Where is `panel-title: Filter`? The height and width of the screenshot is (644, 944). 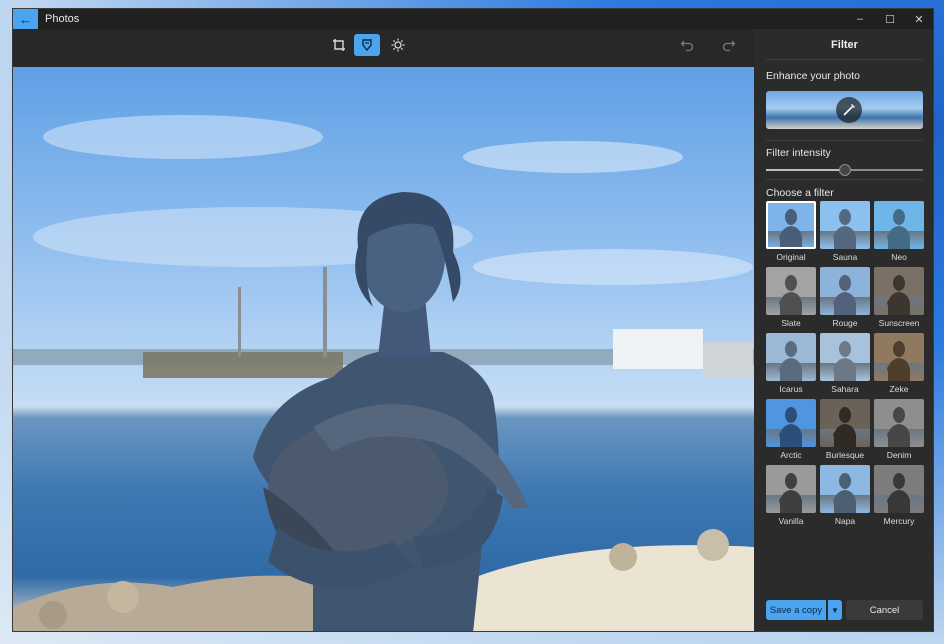
panel-title: Filter is located at coordinates (844, 45).